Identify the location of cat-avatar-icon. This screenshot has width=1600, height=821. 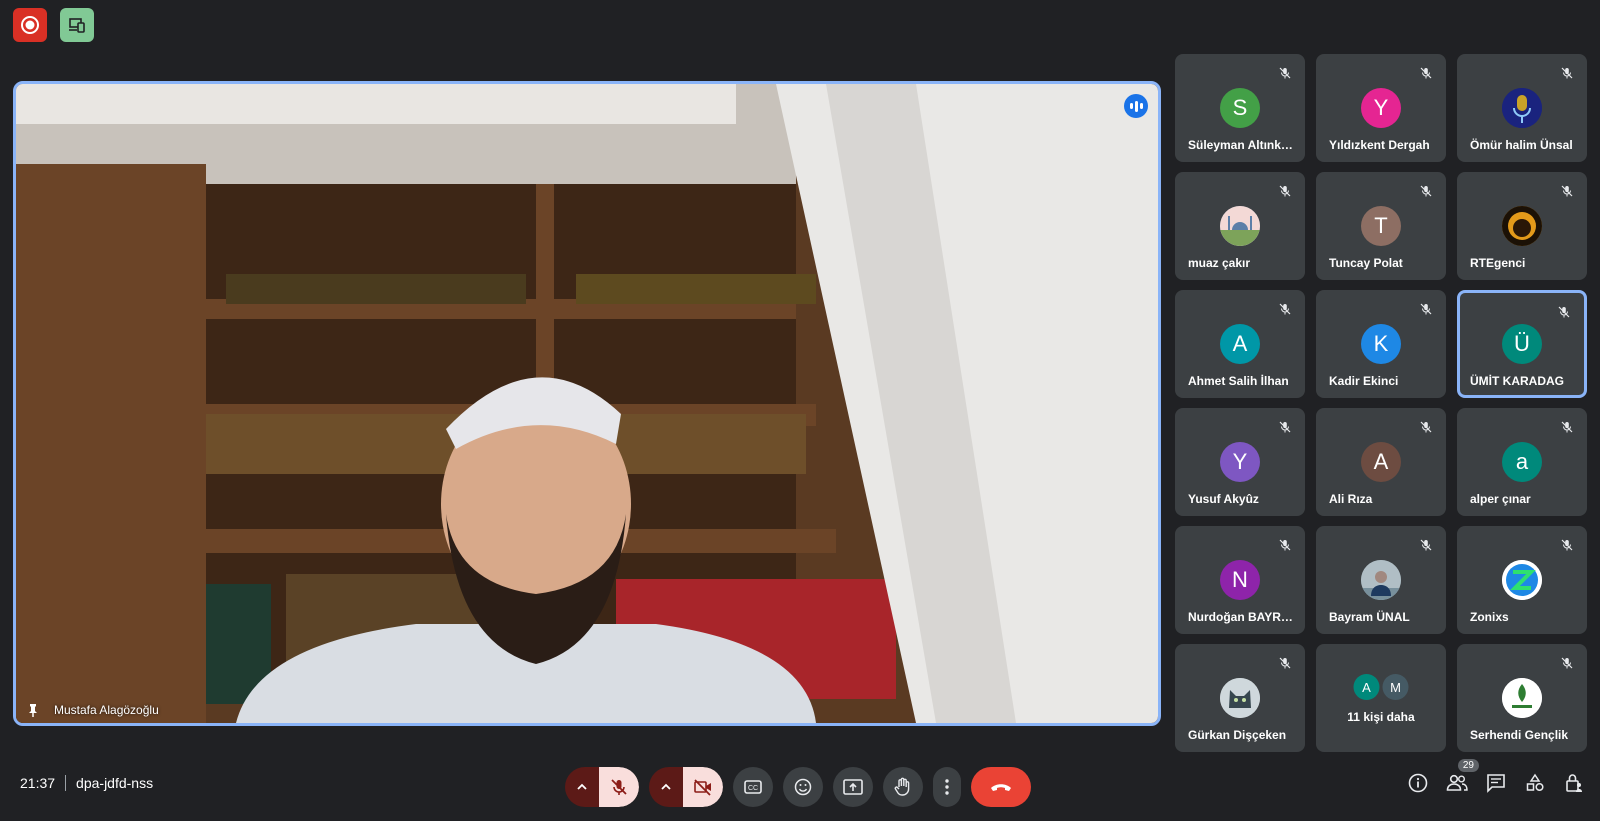
(1240, 698).